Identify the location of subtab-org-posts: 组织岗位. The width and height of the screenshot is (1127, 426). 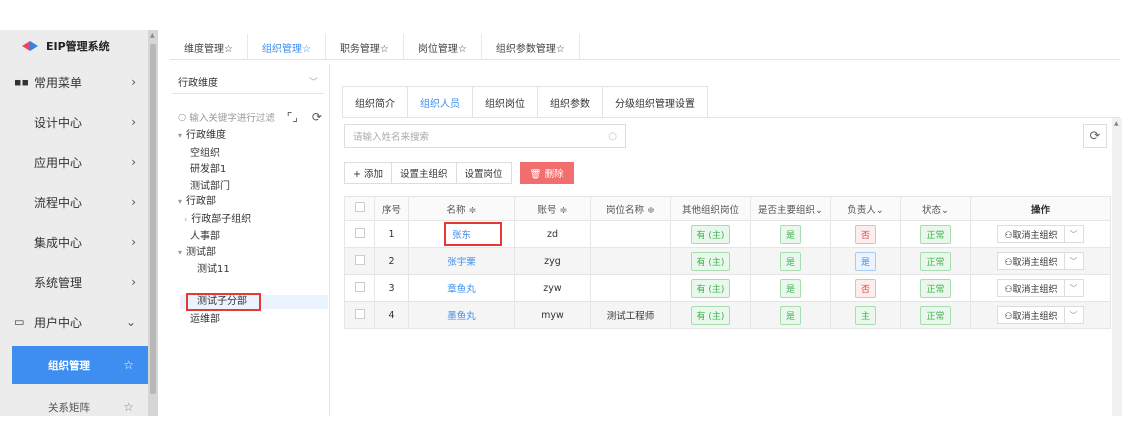
(504, 102).